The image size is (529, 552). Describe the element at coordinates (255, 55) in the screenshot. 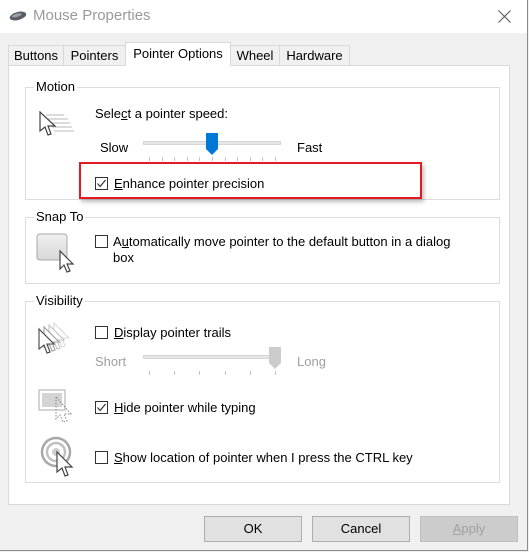

I see `tab-wheel: Wheel` at that location.